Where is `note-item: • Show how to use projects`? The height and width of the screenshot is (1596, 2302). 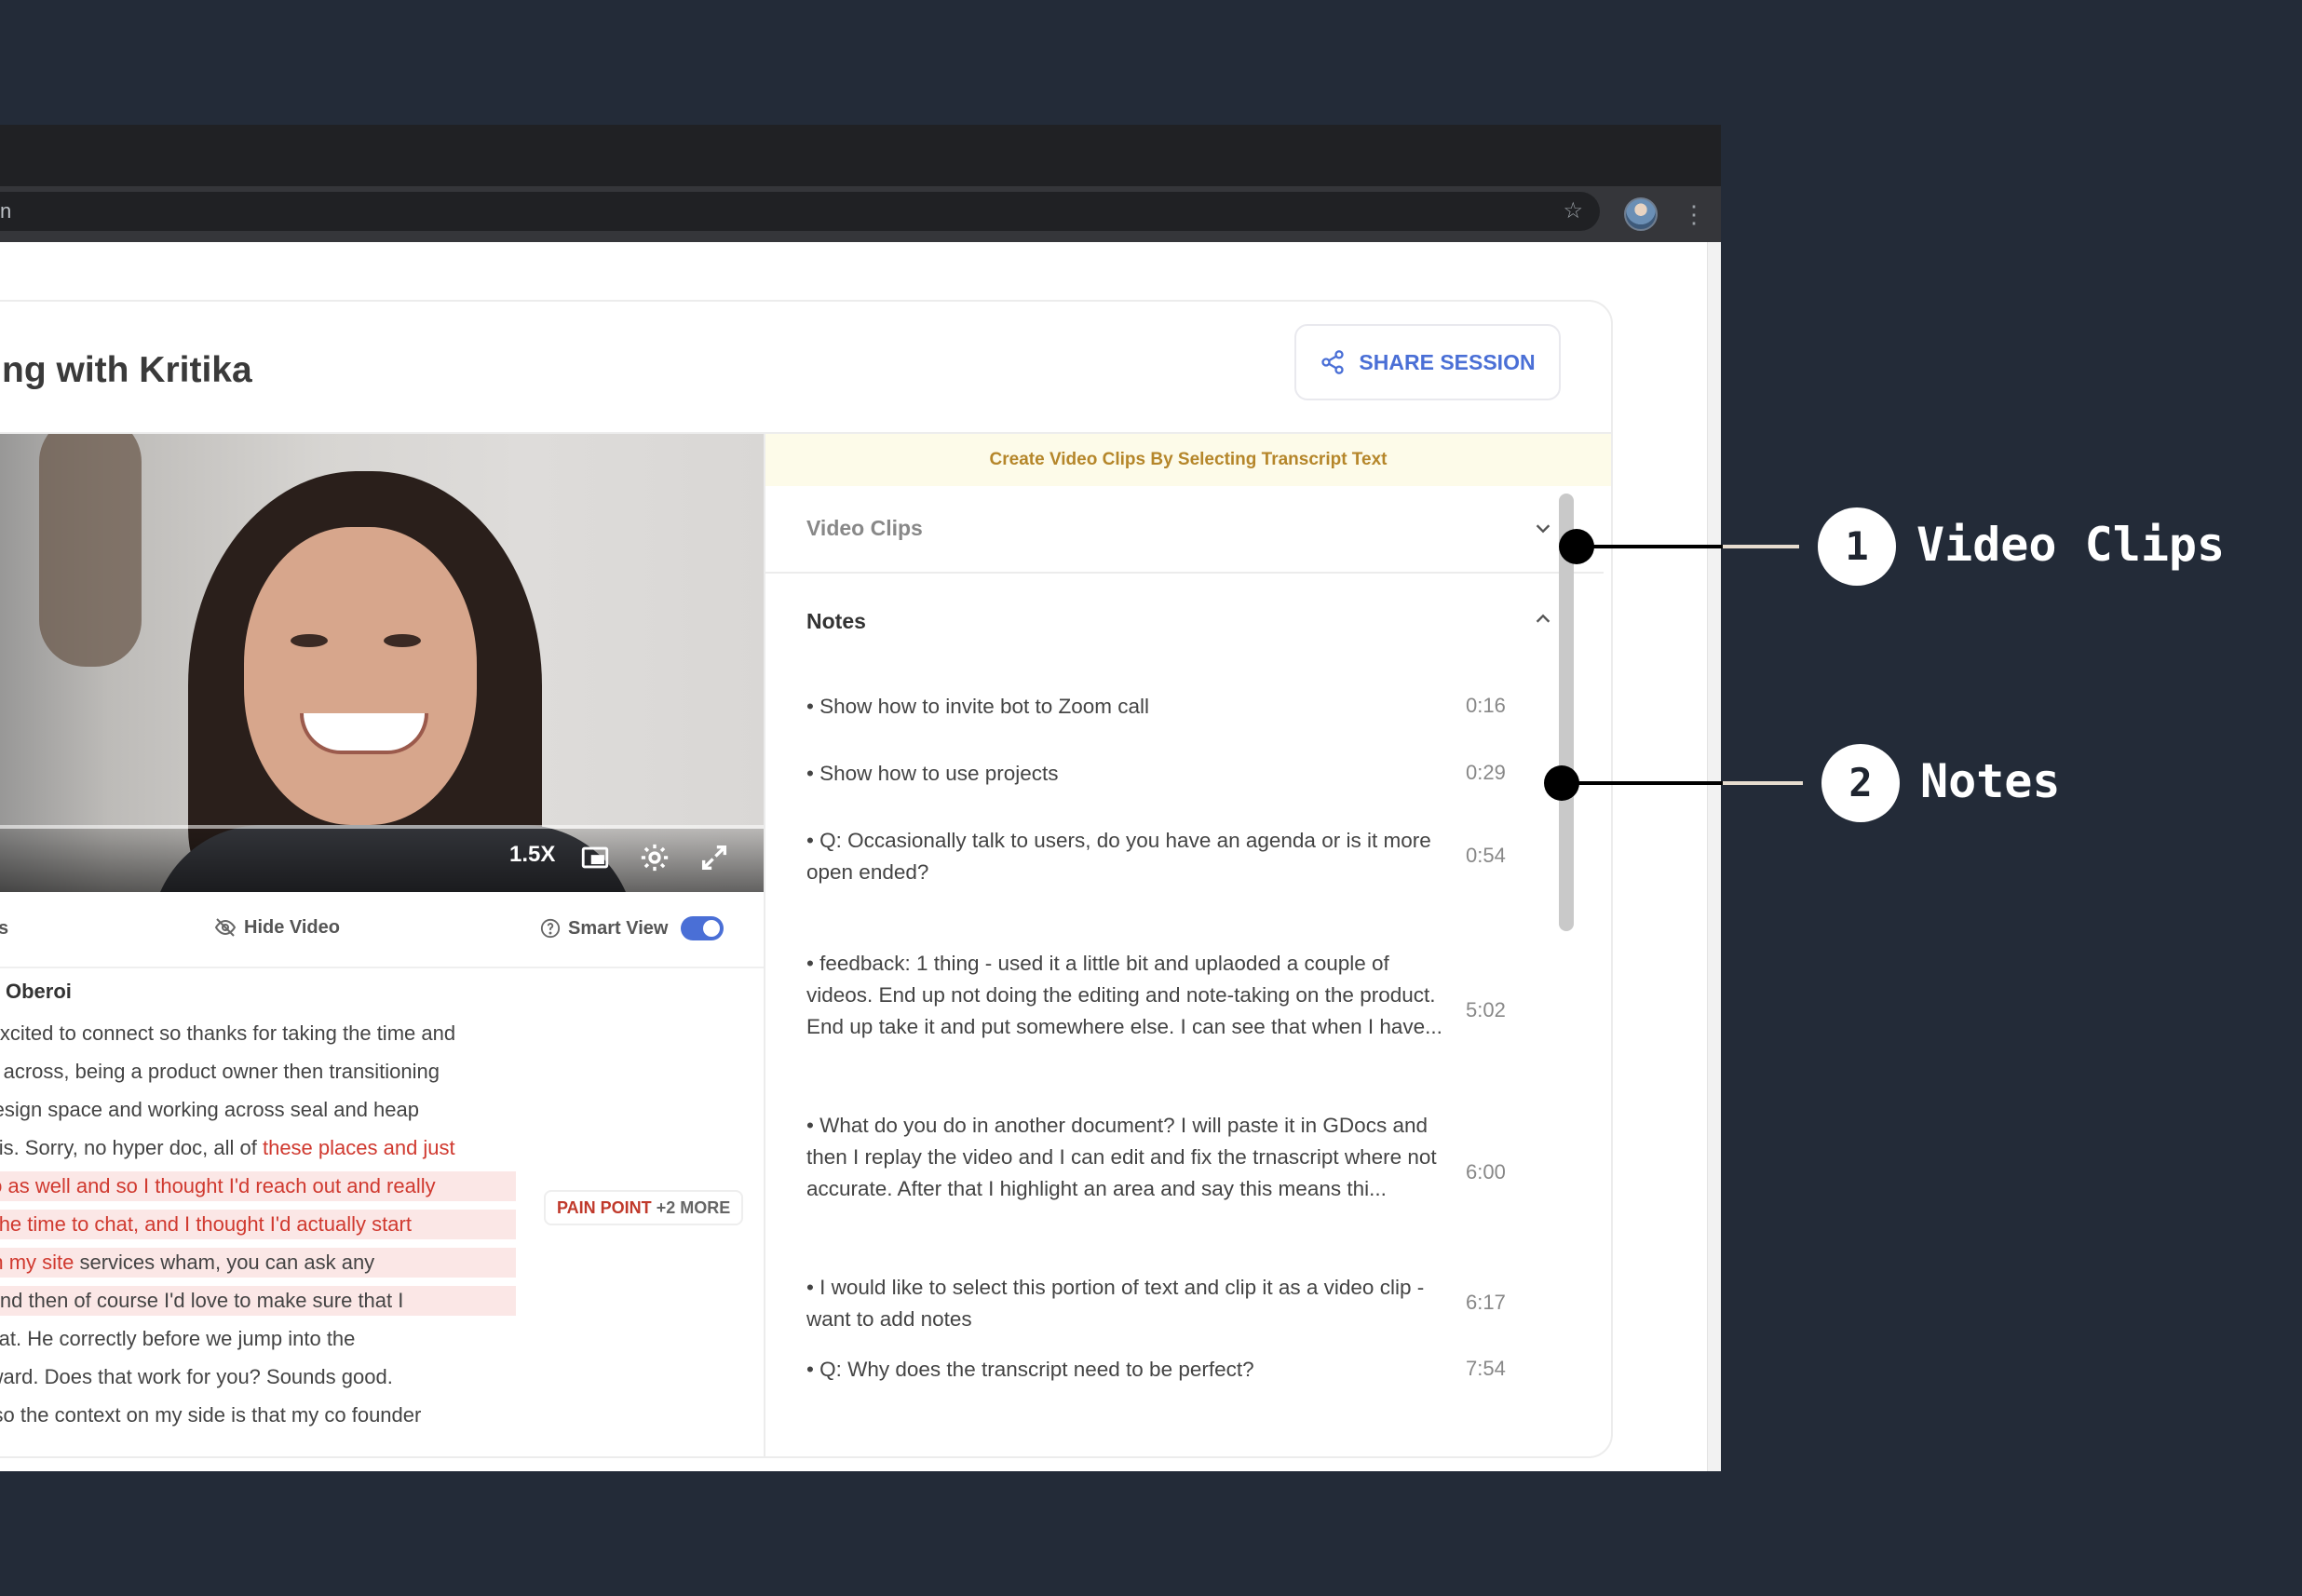
note-item: • Show how to use projects is located at coordinates (1132, 774).